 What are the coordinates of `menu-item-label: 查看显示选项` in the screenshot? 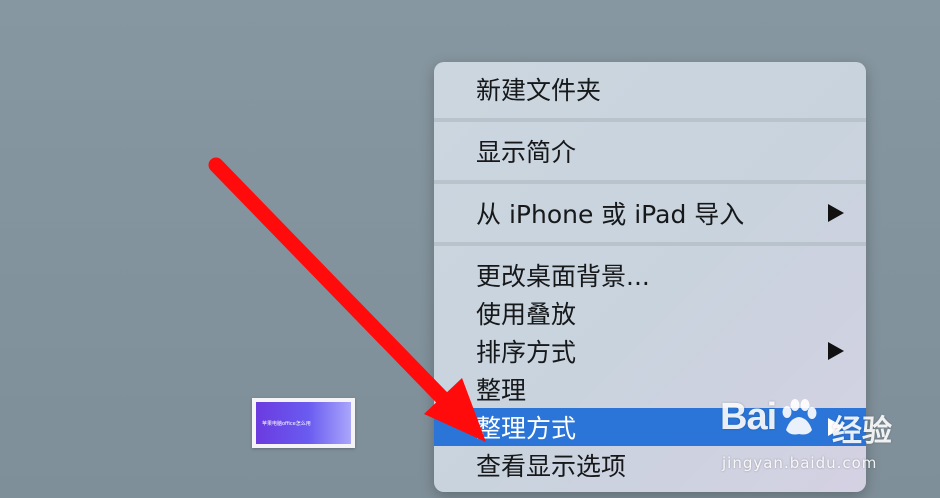 It's located at (551, 466).